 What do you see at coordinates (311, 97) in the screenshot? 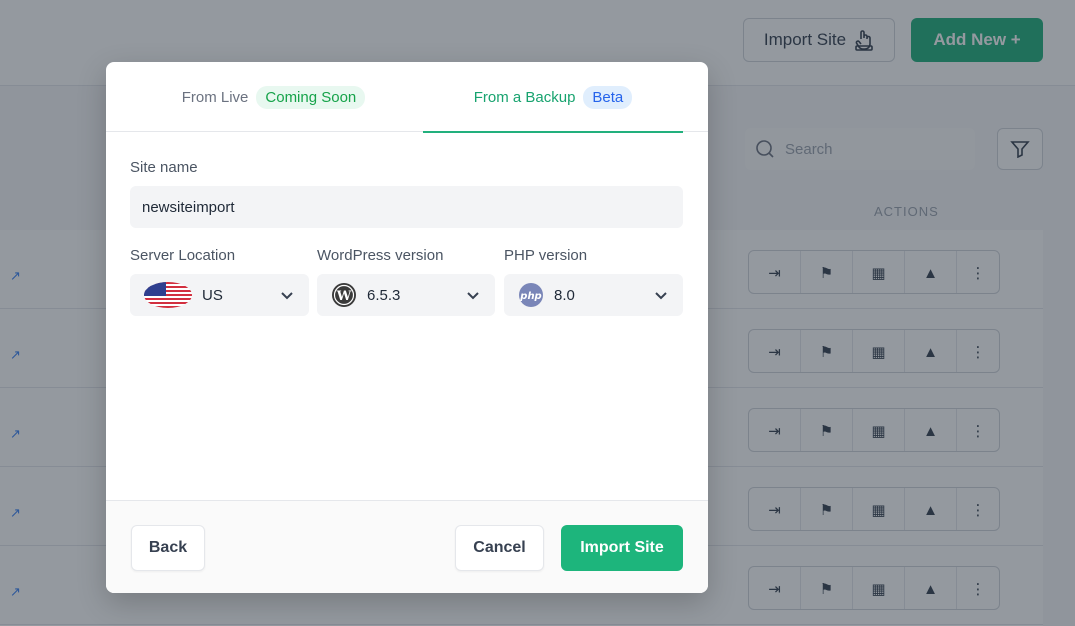
I see `coming-soon-badge: Coming Soon` at bounding box center [311, 97].